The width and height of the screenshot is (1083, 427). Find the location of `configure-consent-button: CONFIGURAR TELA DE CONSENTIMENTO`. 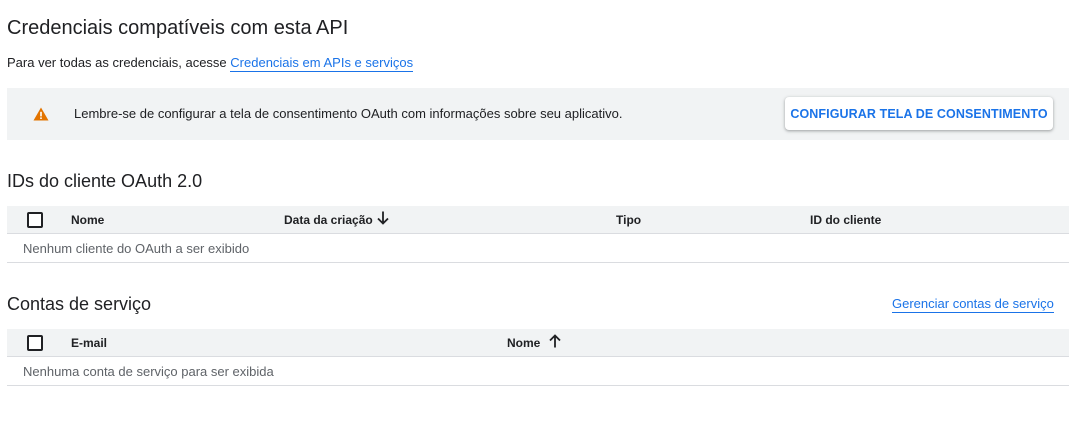

configure-consent-button: CONFIGURAR TELA DE CONSENTIMENTO is located at coordinates (919, 113).